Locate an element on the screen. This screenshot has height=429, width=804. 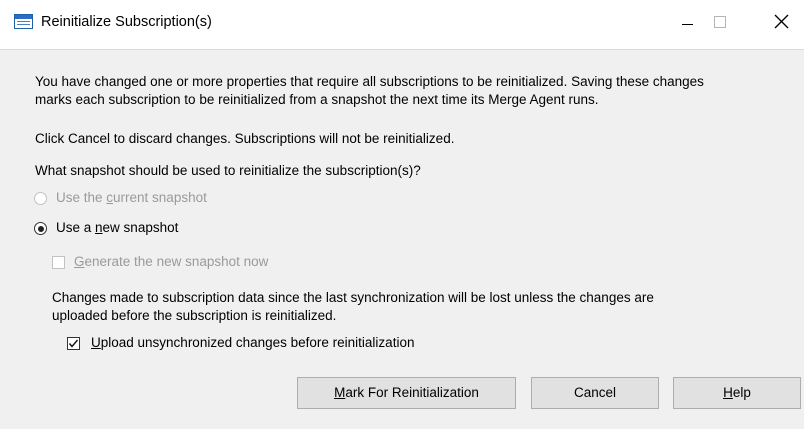
dialog-window-icon is located at coordinates (23, 21).